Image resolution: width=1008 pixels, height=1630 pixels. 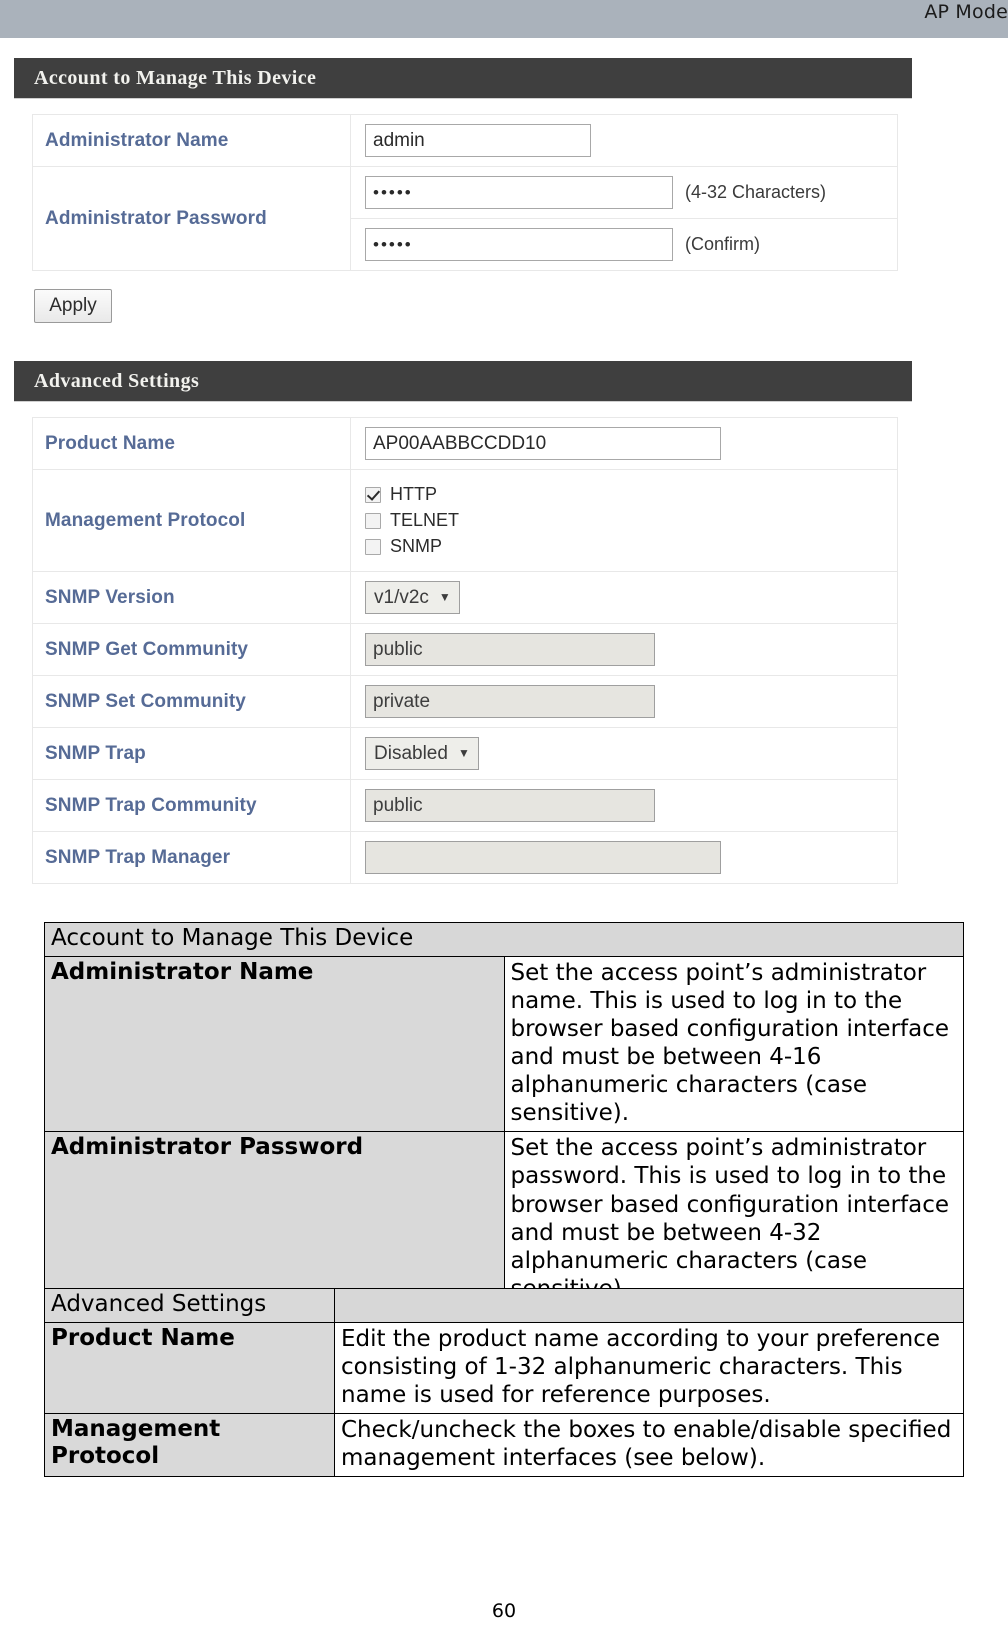 I want to click on management-protocol-option-snmp: SNMP, so click(x=631, y=546).